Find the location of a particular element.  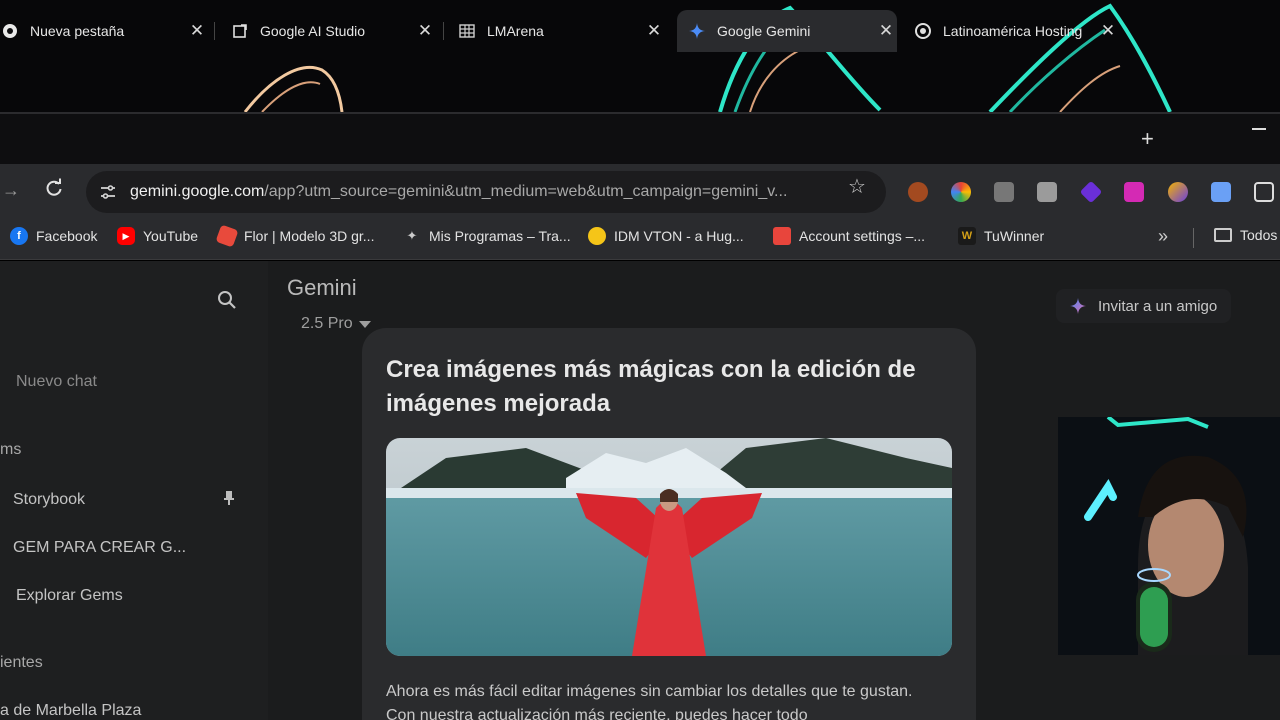

reload-icon is located at coordinates (54, 188).